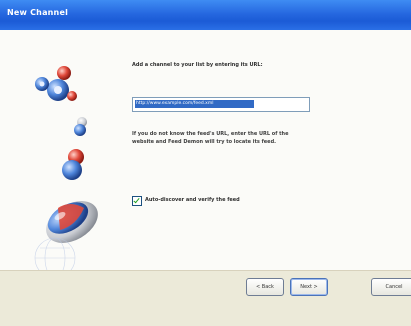 The height and width of the screenshot is (326, 411). Describe the element at coordinates (205, 15) in the screenshot. I see `title-bar: New Channel` at that location.